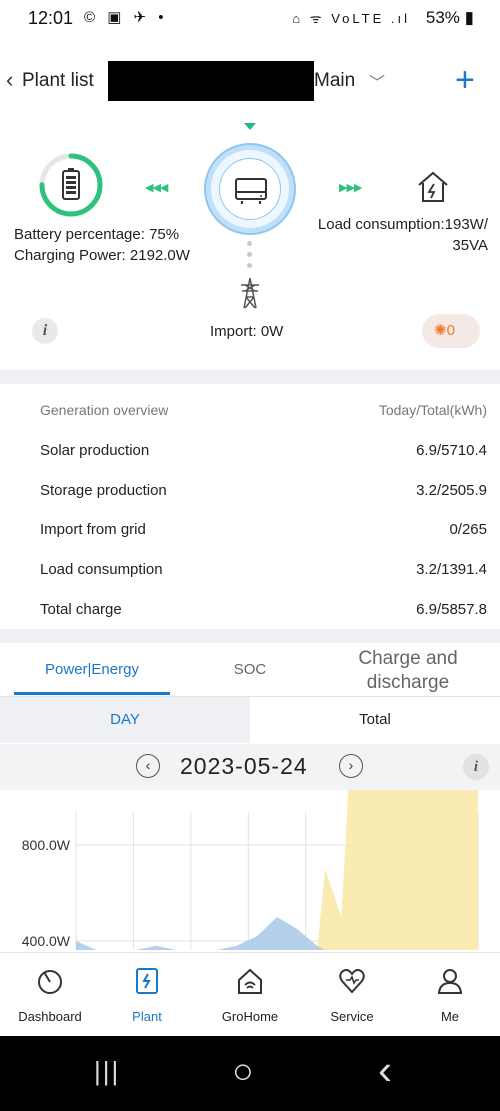 The width and height of the screenshot is (500, 1111). What do you see at coordinates (250, 126) in the screenshot?
I see `collapse-triangle-icon` at bounding box center [250, 126].